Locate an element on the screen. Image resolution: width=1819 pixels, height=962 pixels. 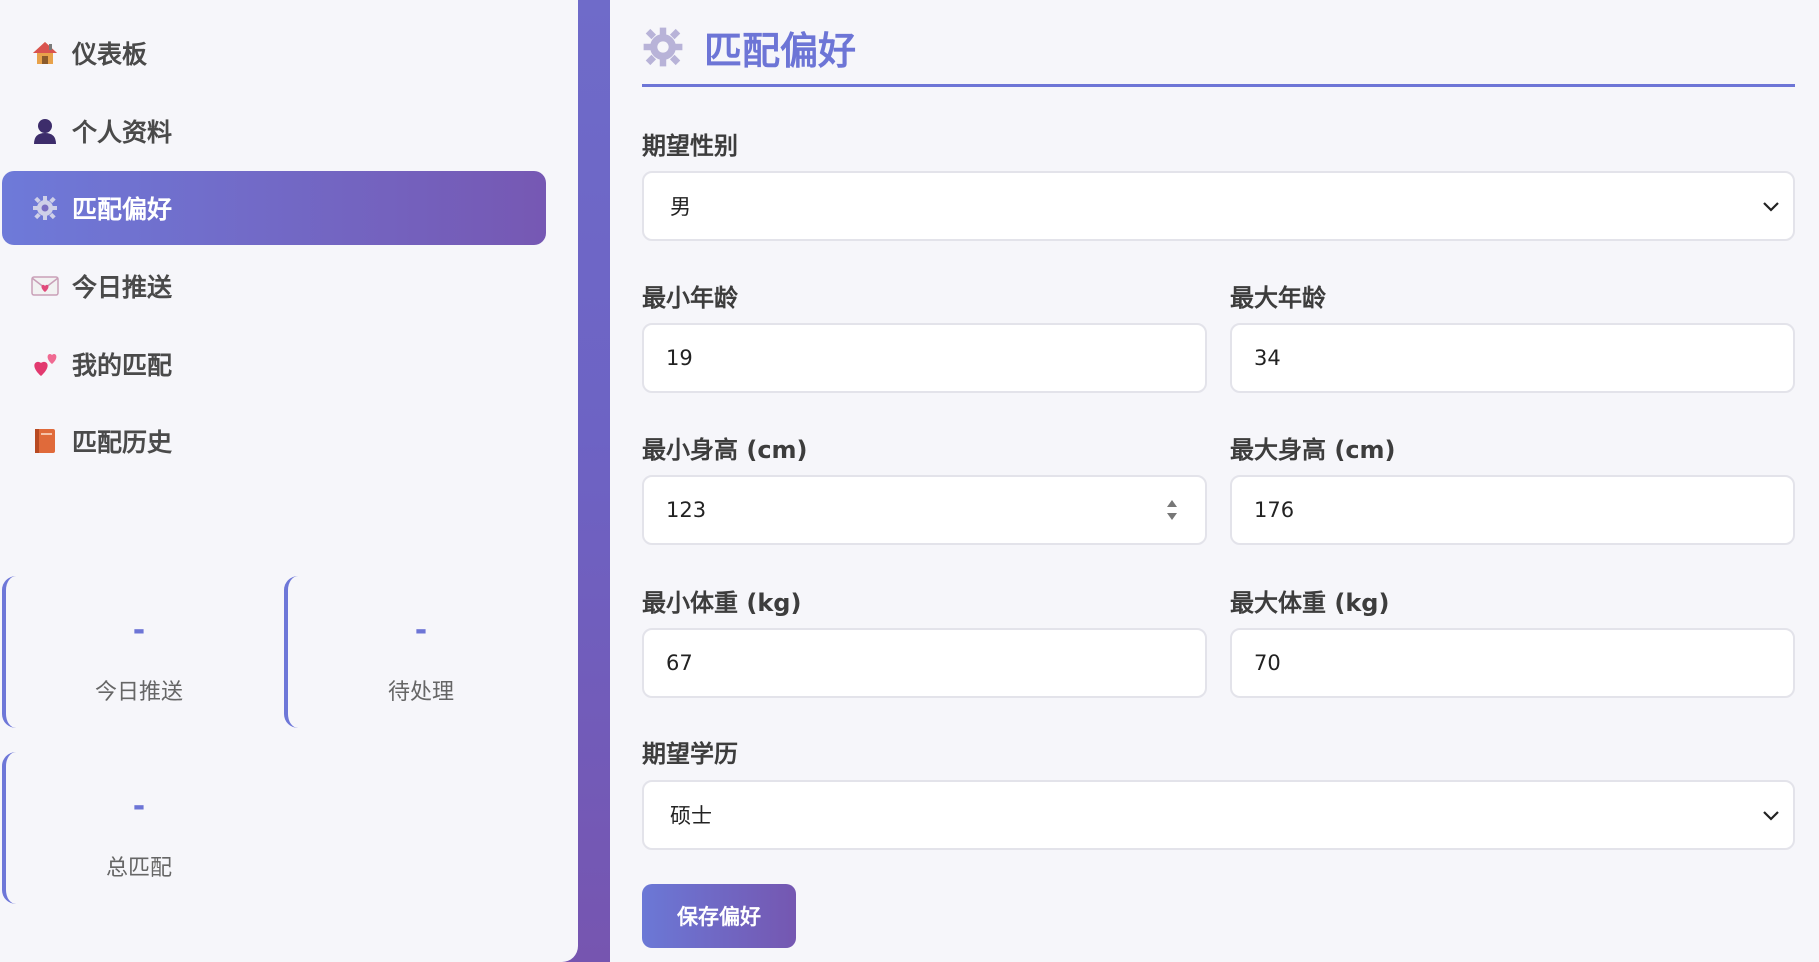
sidebar-item-today: 今日推送 is located at coordinates (274, 286).